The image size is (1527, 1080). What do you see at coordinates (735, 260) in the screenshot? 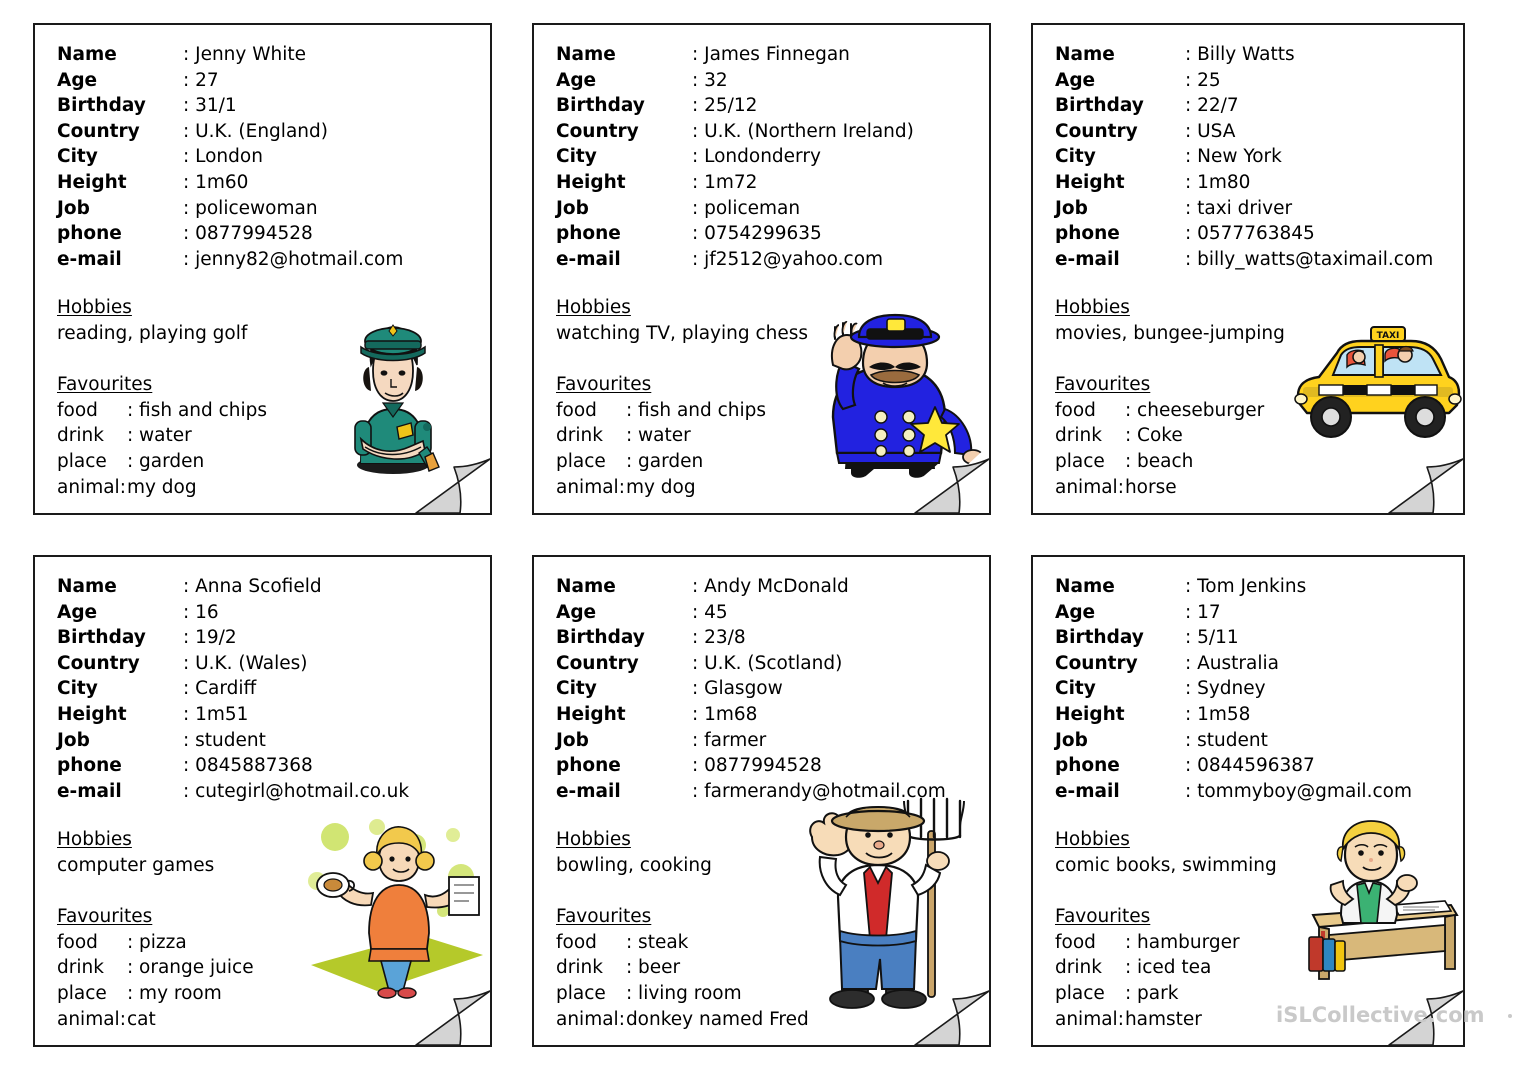
I see `info-row-email: e-mail : jf2512@yahoo.com` at bounding box center [735, 260].